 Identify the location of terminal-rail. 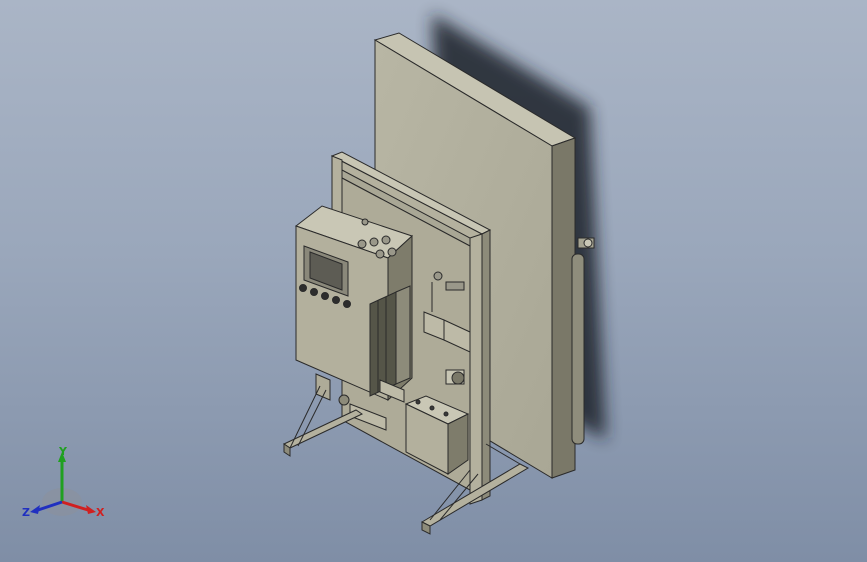
(390, 341).